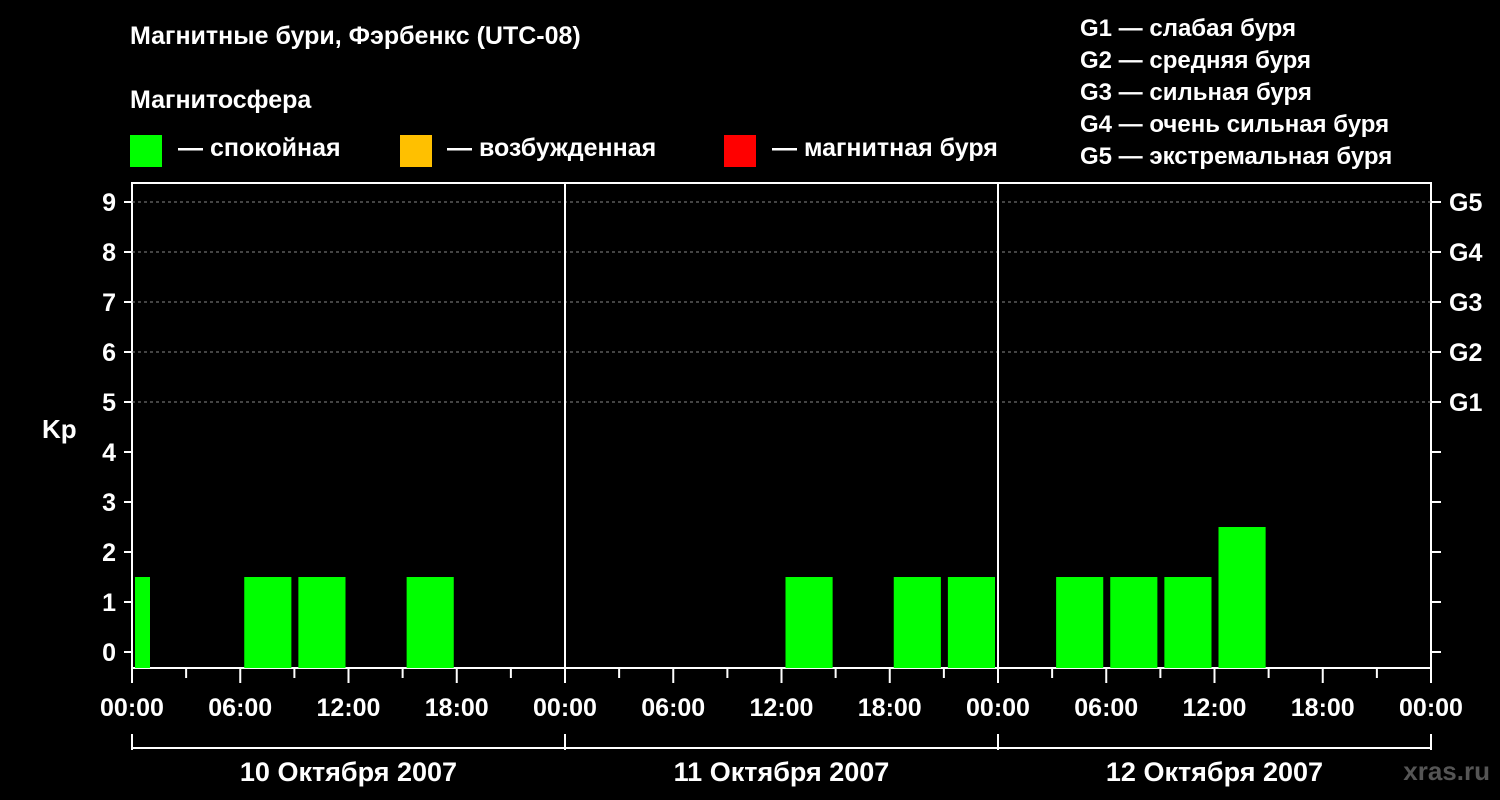 The height and width of the screenshot is (800, 1500). What do you see at coordinates (348, 772) in the screenshot?
I see `day-label: 10 Октября 2007` at bounding box center [348, 772].